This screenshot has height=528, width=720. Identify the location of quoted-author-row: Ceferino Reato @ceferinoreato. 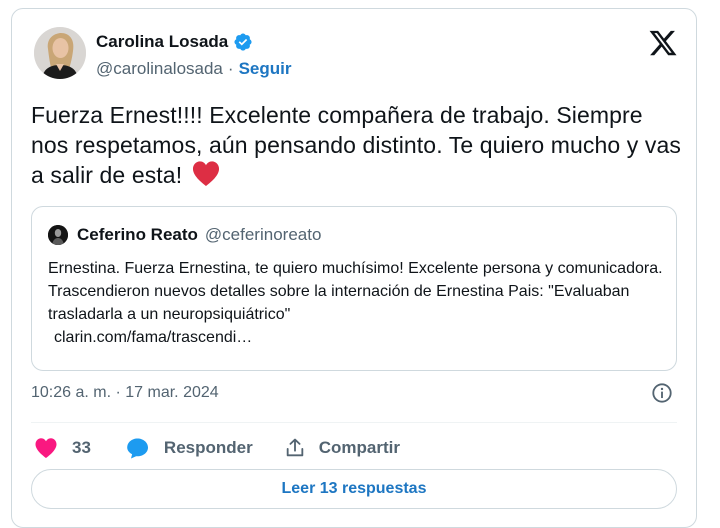
(199, 235).